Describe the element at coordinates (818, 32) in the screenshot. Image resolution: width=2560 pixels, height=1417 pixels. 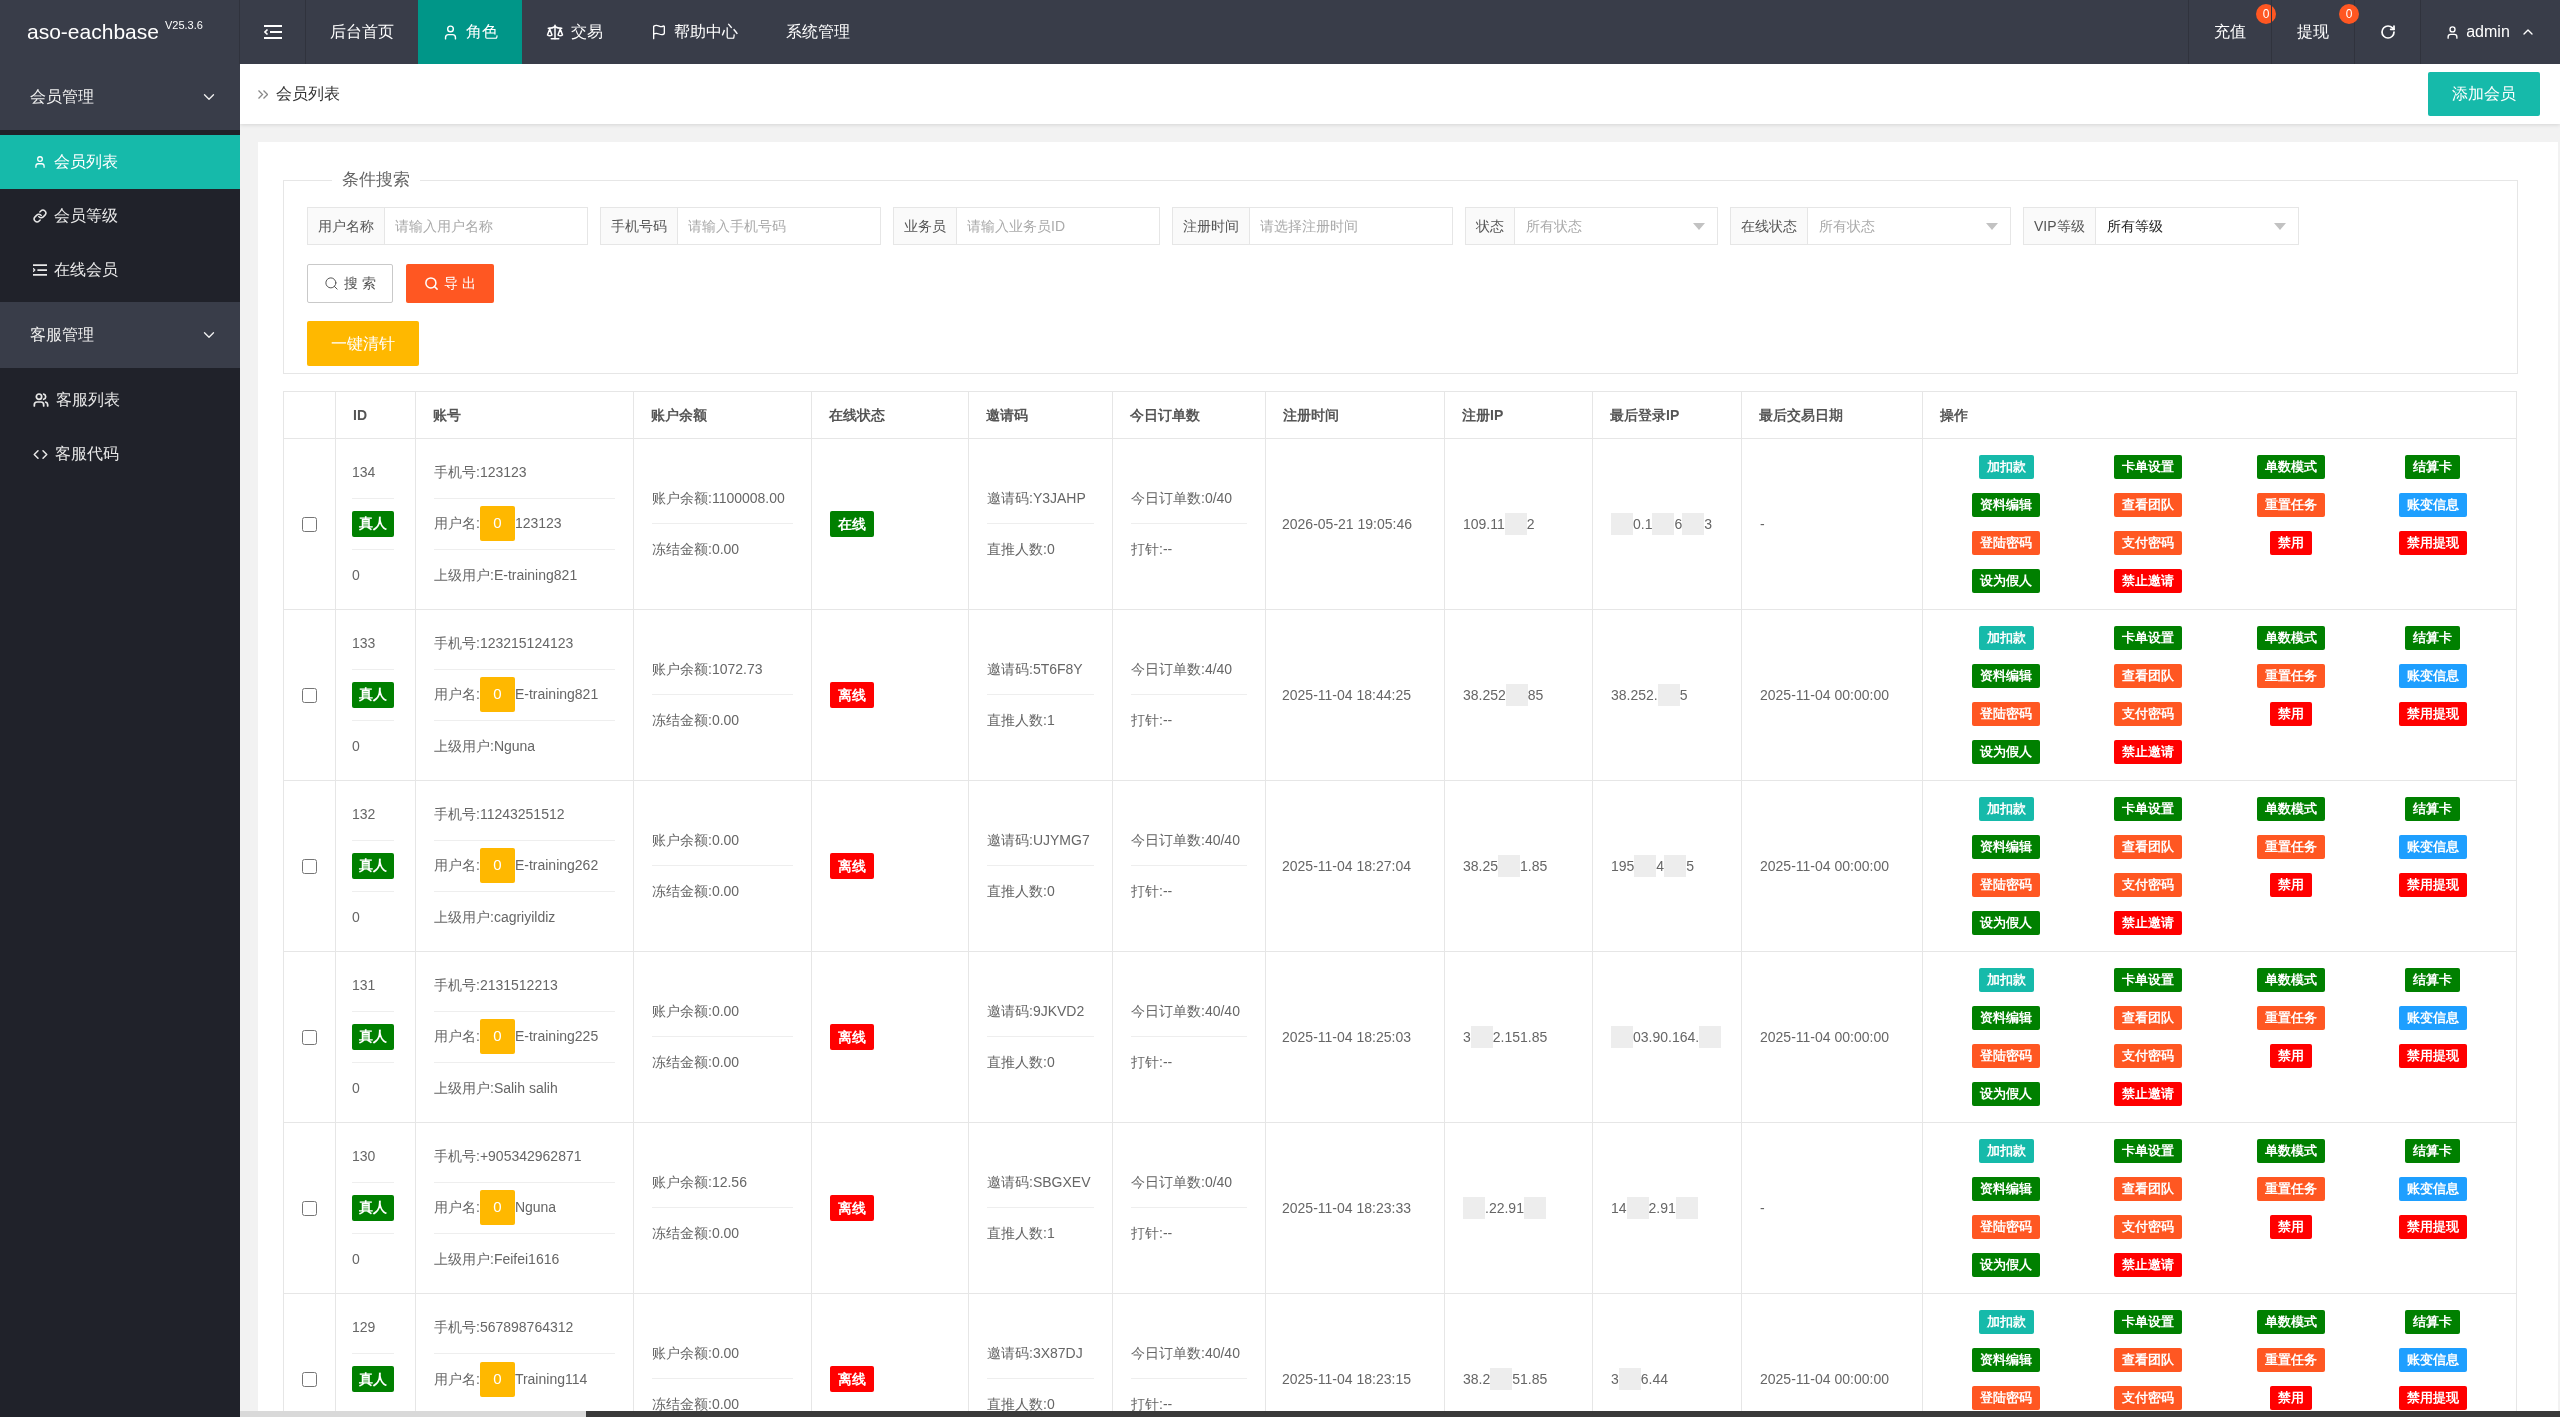
I see `nav-tab: 系统管理` at that location.